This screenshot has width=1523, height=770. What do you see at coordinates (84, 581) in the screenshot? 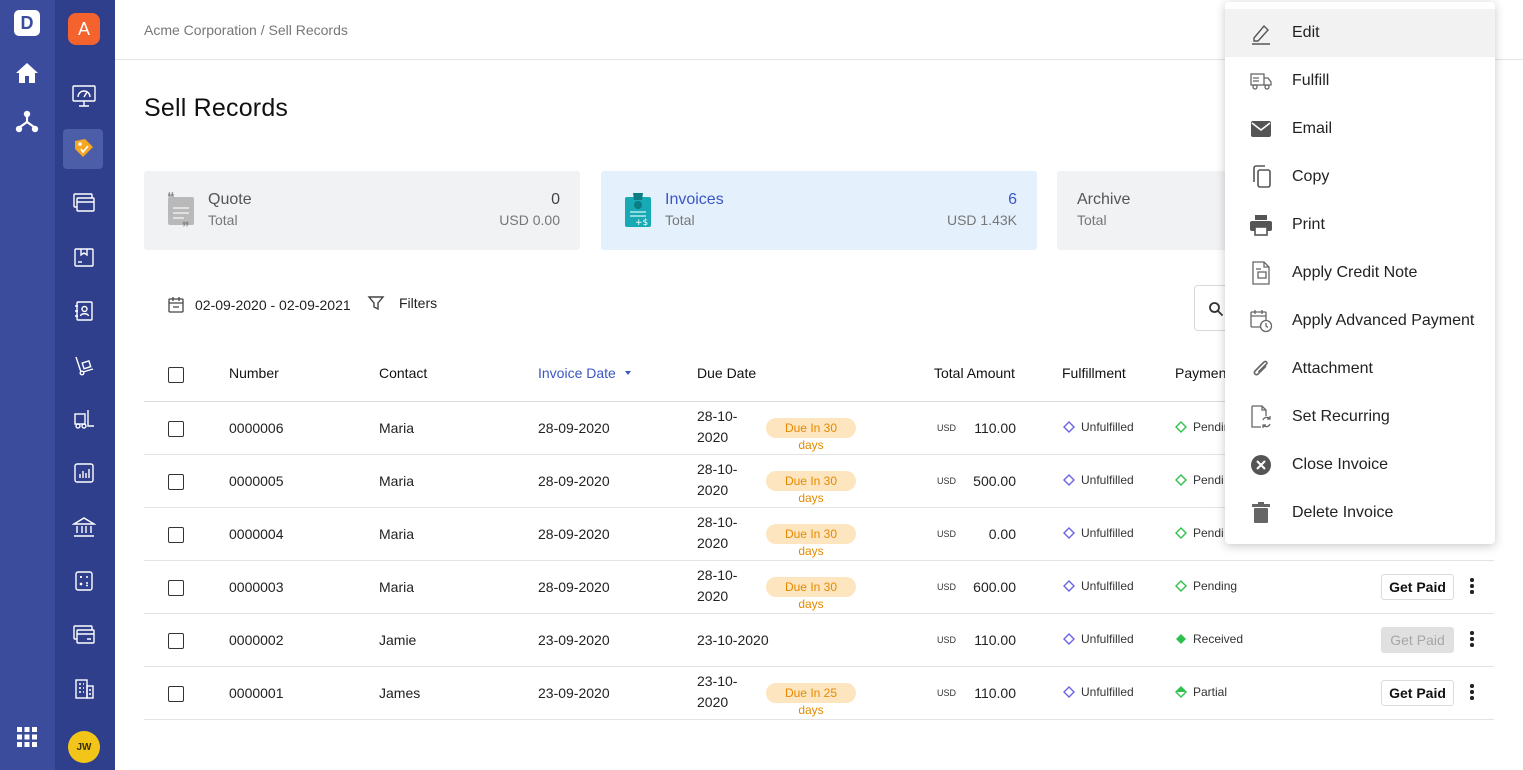
I see `calculator-icon` at bounding box center [84, 581].